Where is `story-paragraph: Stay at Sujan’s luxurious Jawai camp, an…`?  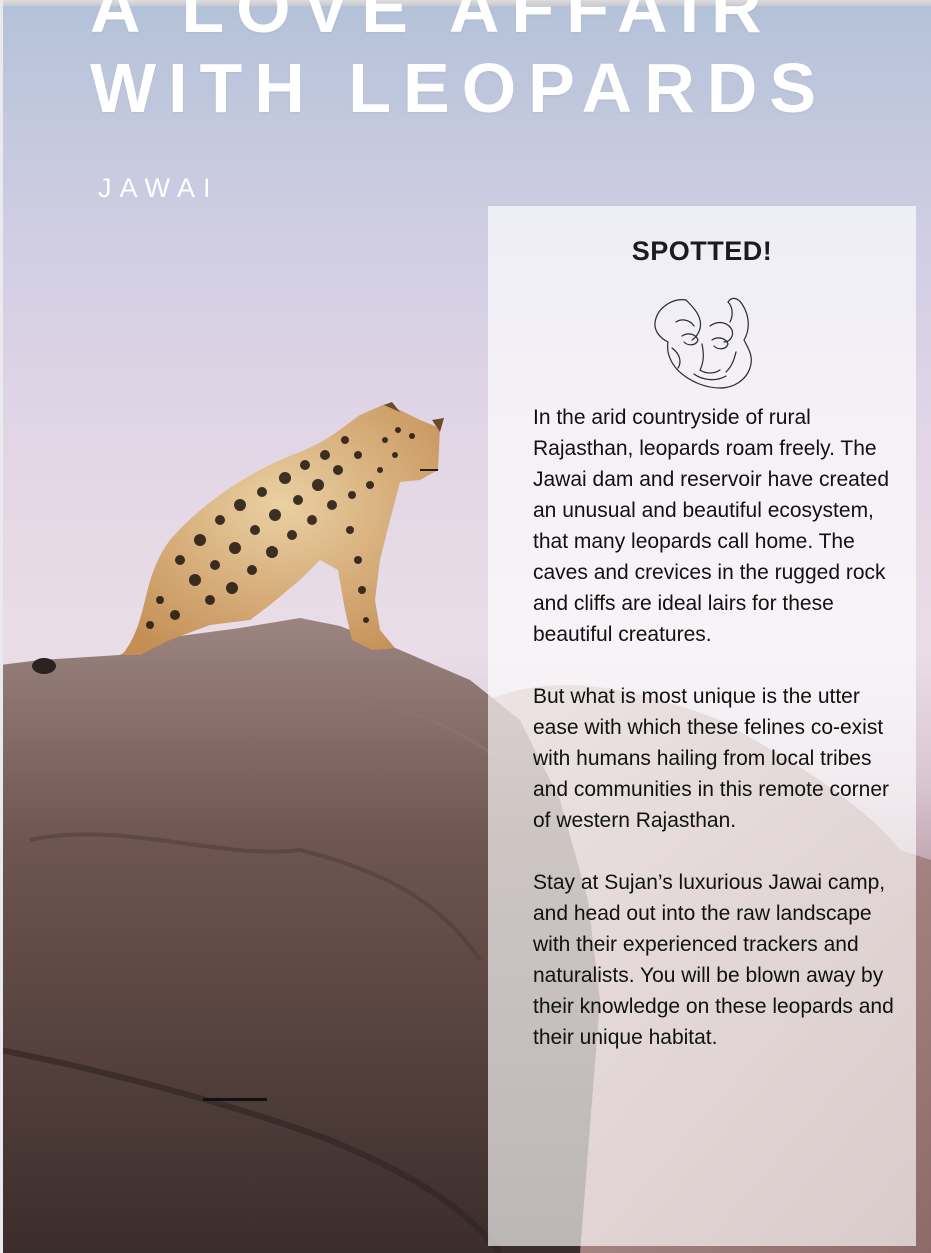 story-paragraph: Stay at Sujan’s luxurious Jawai camp, an… is located at coordinates (713, 960).